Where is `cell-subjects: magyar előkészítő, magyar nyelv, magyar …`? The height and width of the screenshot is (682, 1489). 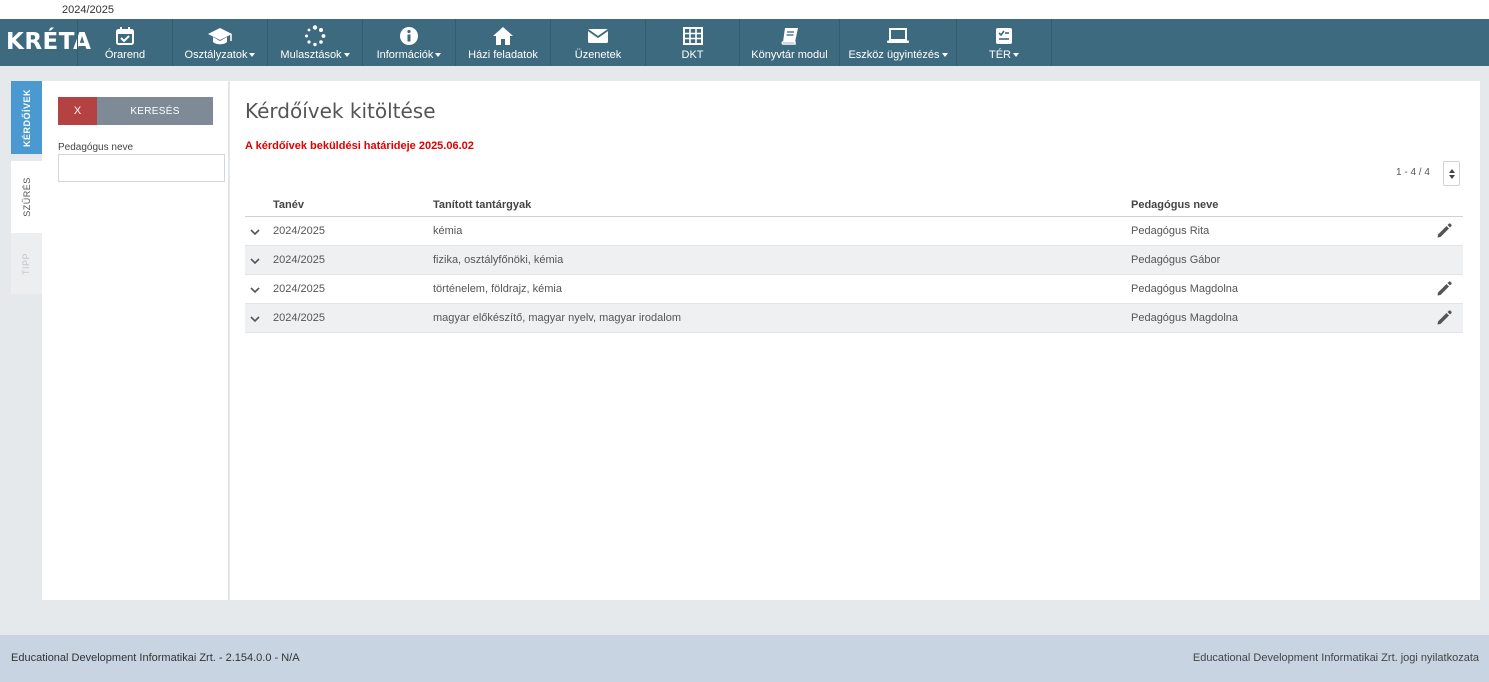
cell-subjects: magyar előkészítő, magyar nyelv, magyar … is located at coordinates (557, 318).